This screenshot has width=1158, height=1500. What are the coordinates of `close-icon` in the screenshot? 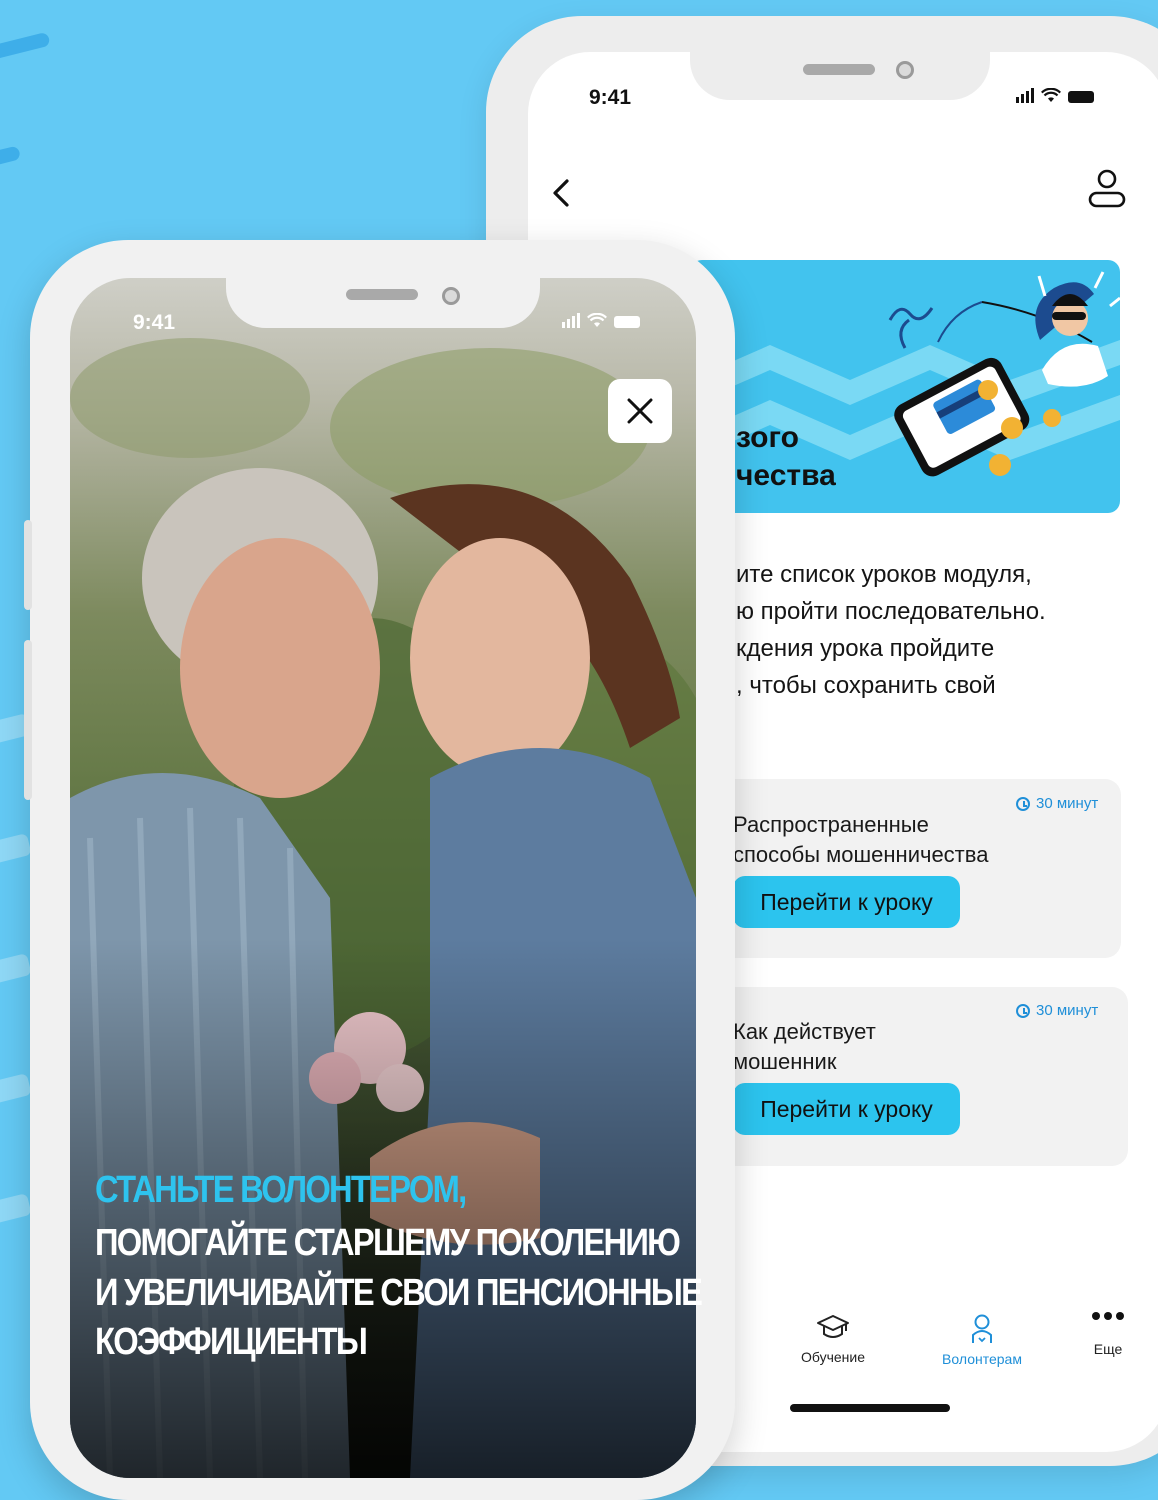 It's located at (640, 411).